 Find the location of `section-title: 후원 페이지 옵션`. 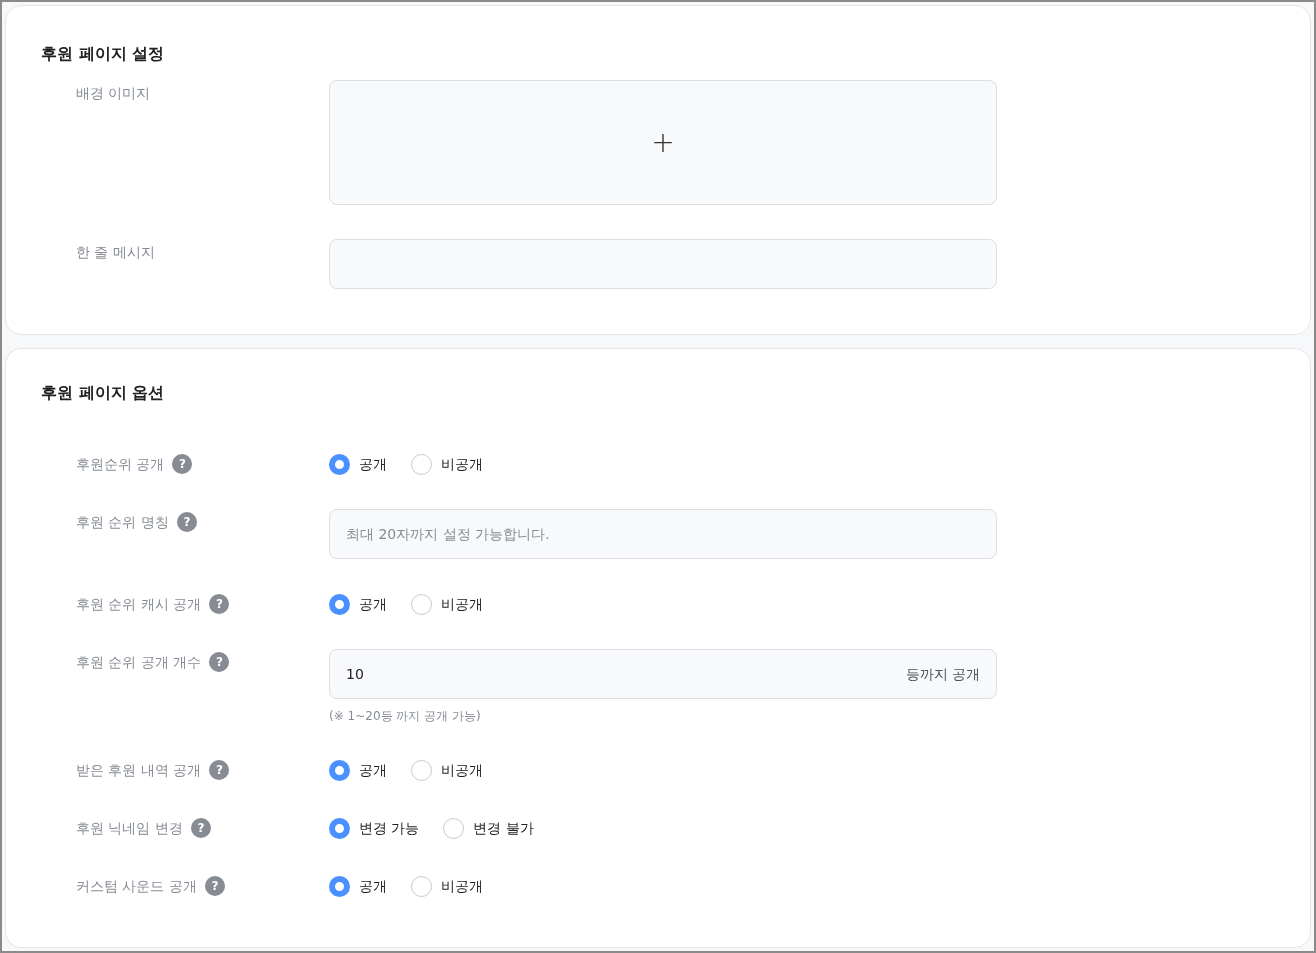

section-title: 후원 페이지 옵션 is located at coordinates (103, 393).